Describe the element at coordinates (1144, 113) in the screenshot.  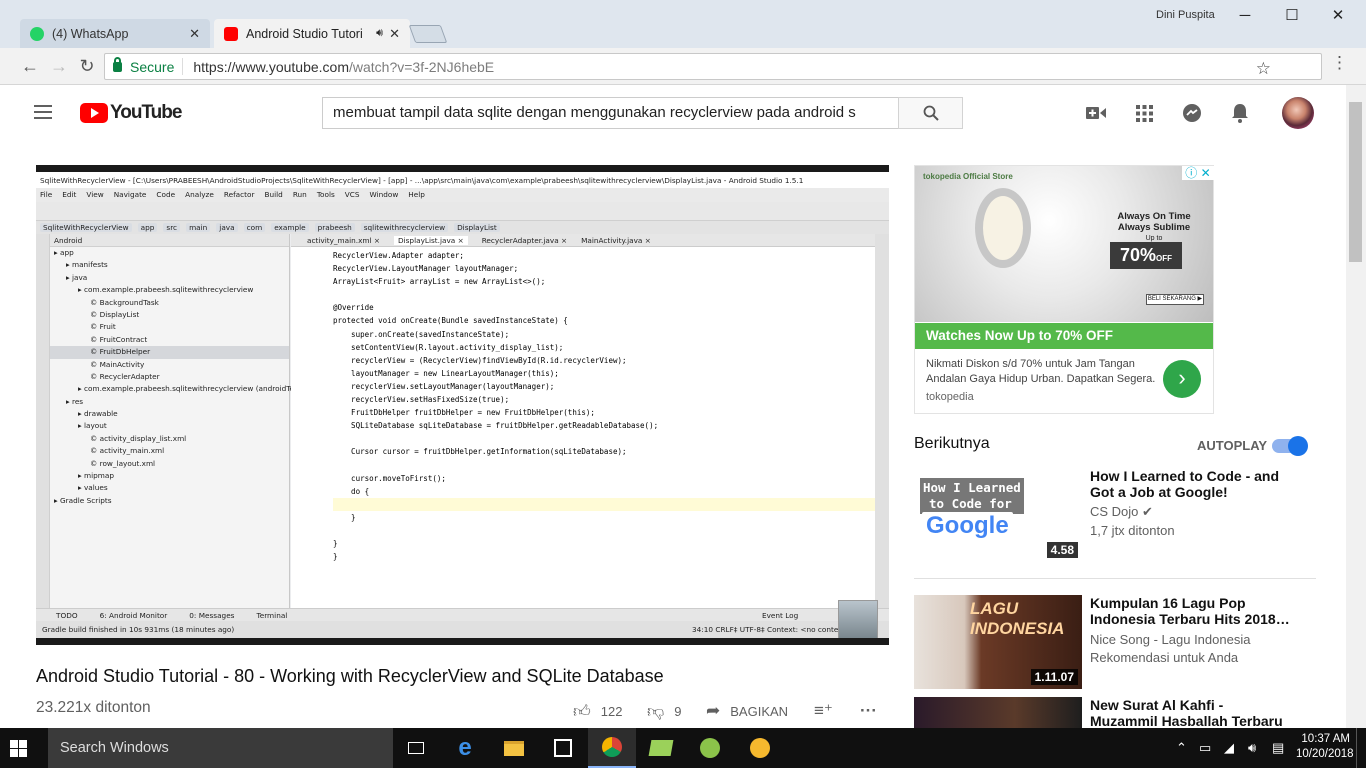
I see `apps-grid-icon` at that location.